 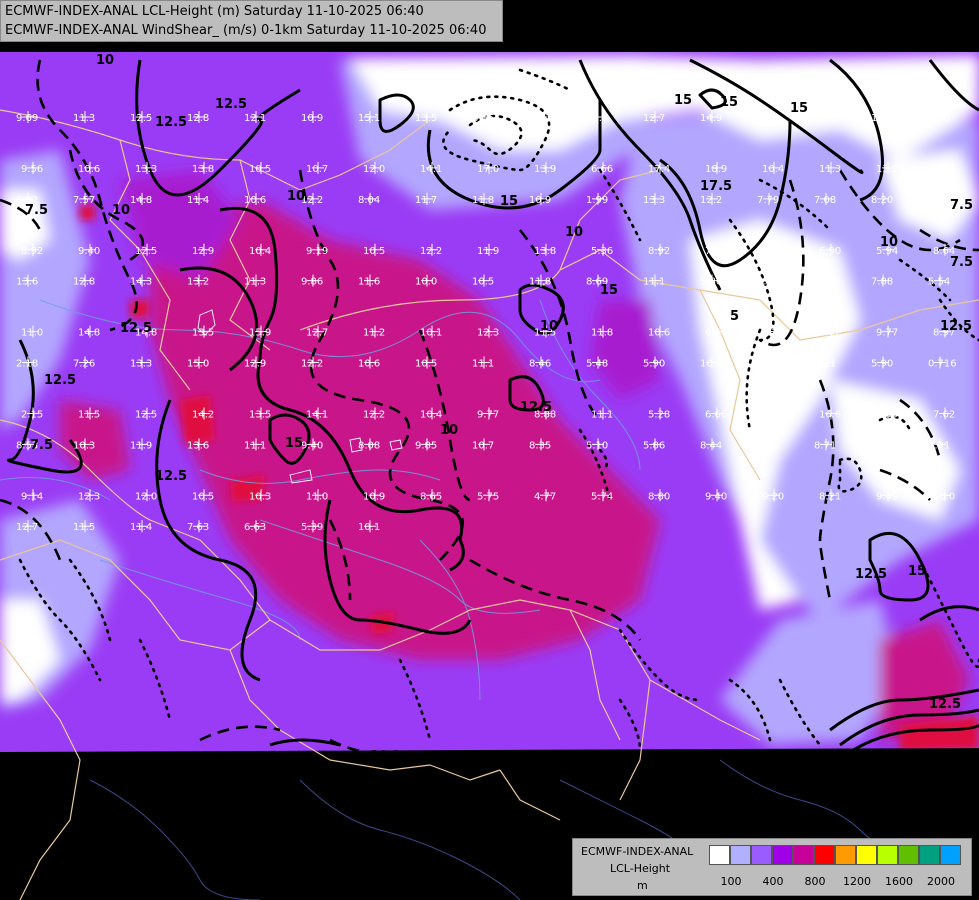 I want to click on value-label: 18.9, so click(x=716, y=169).